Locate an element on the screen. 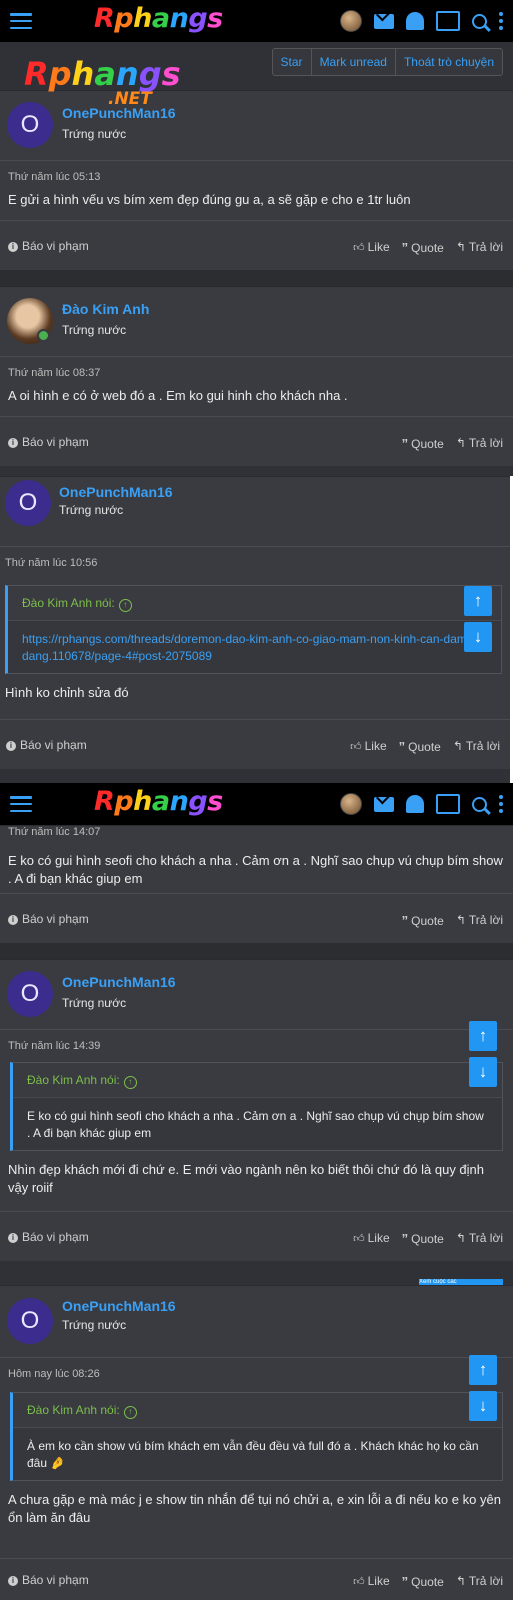 This screenshot has height=1600, width=513. post-date: Thứ năm lúc 05:13 is located at coordinates (256, 176).